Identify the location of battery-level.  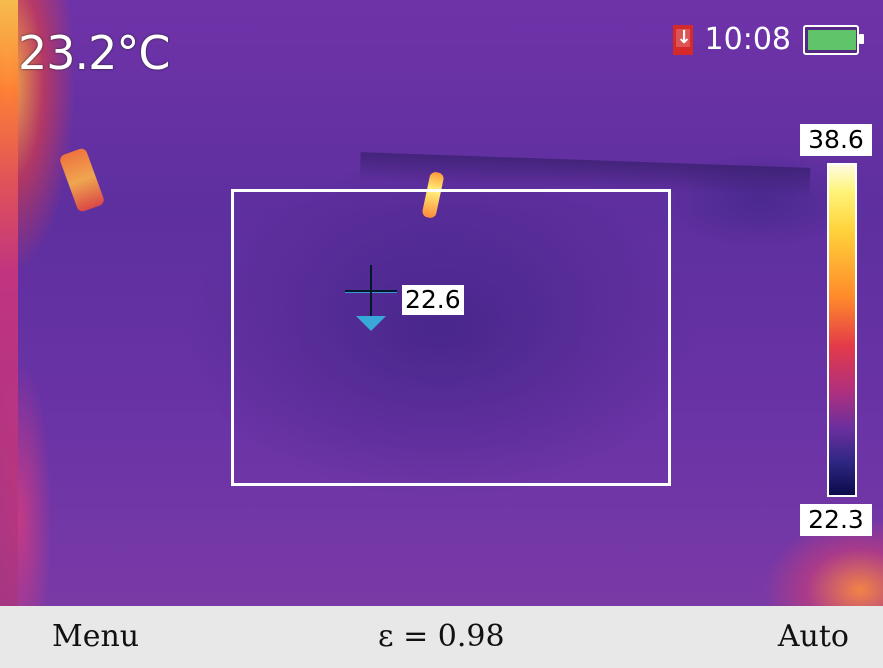
(832, 40).